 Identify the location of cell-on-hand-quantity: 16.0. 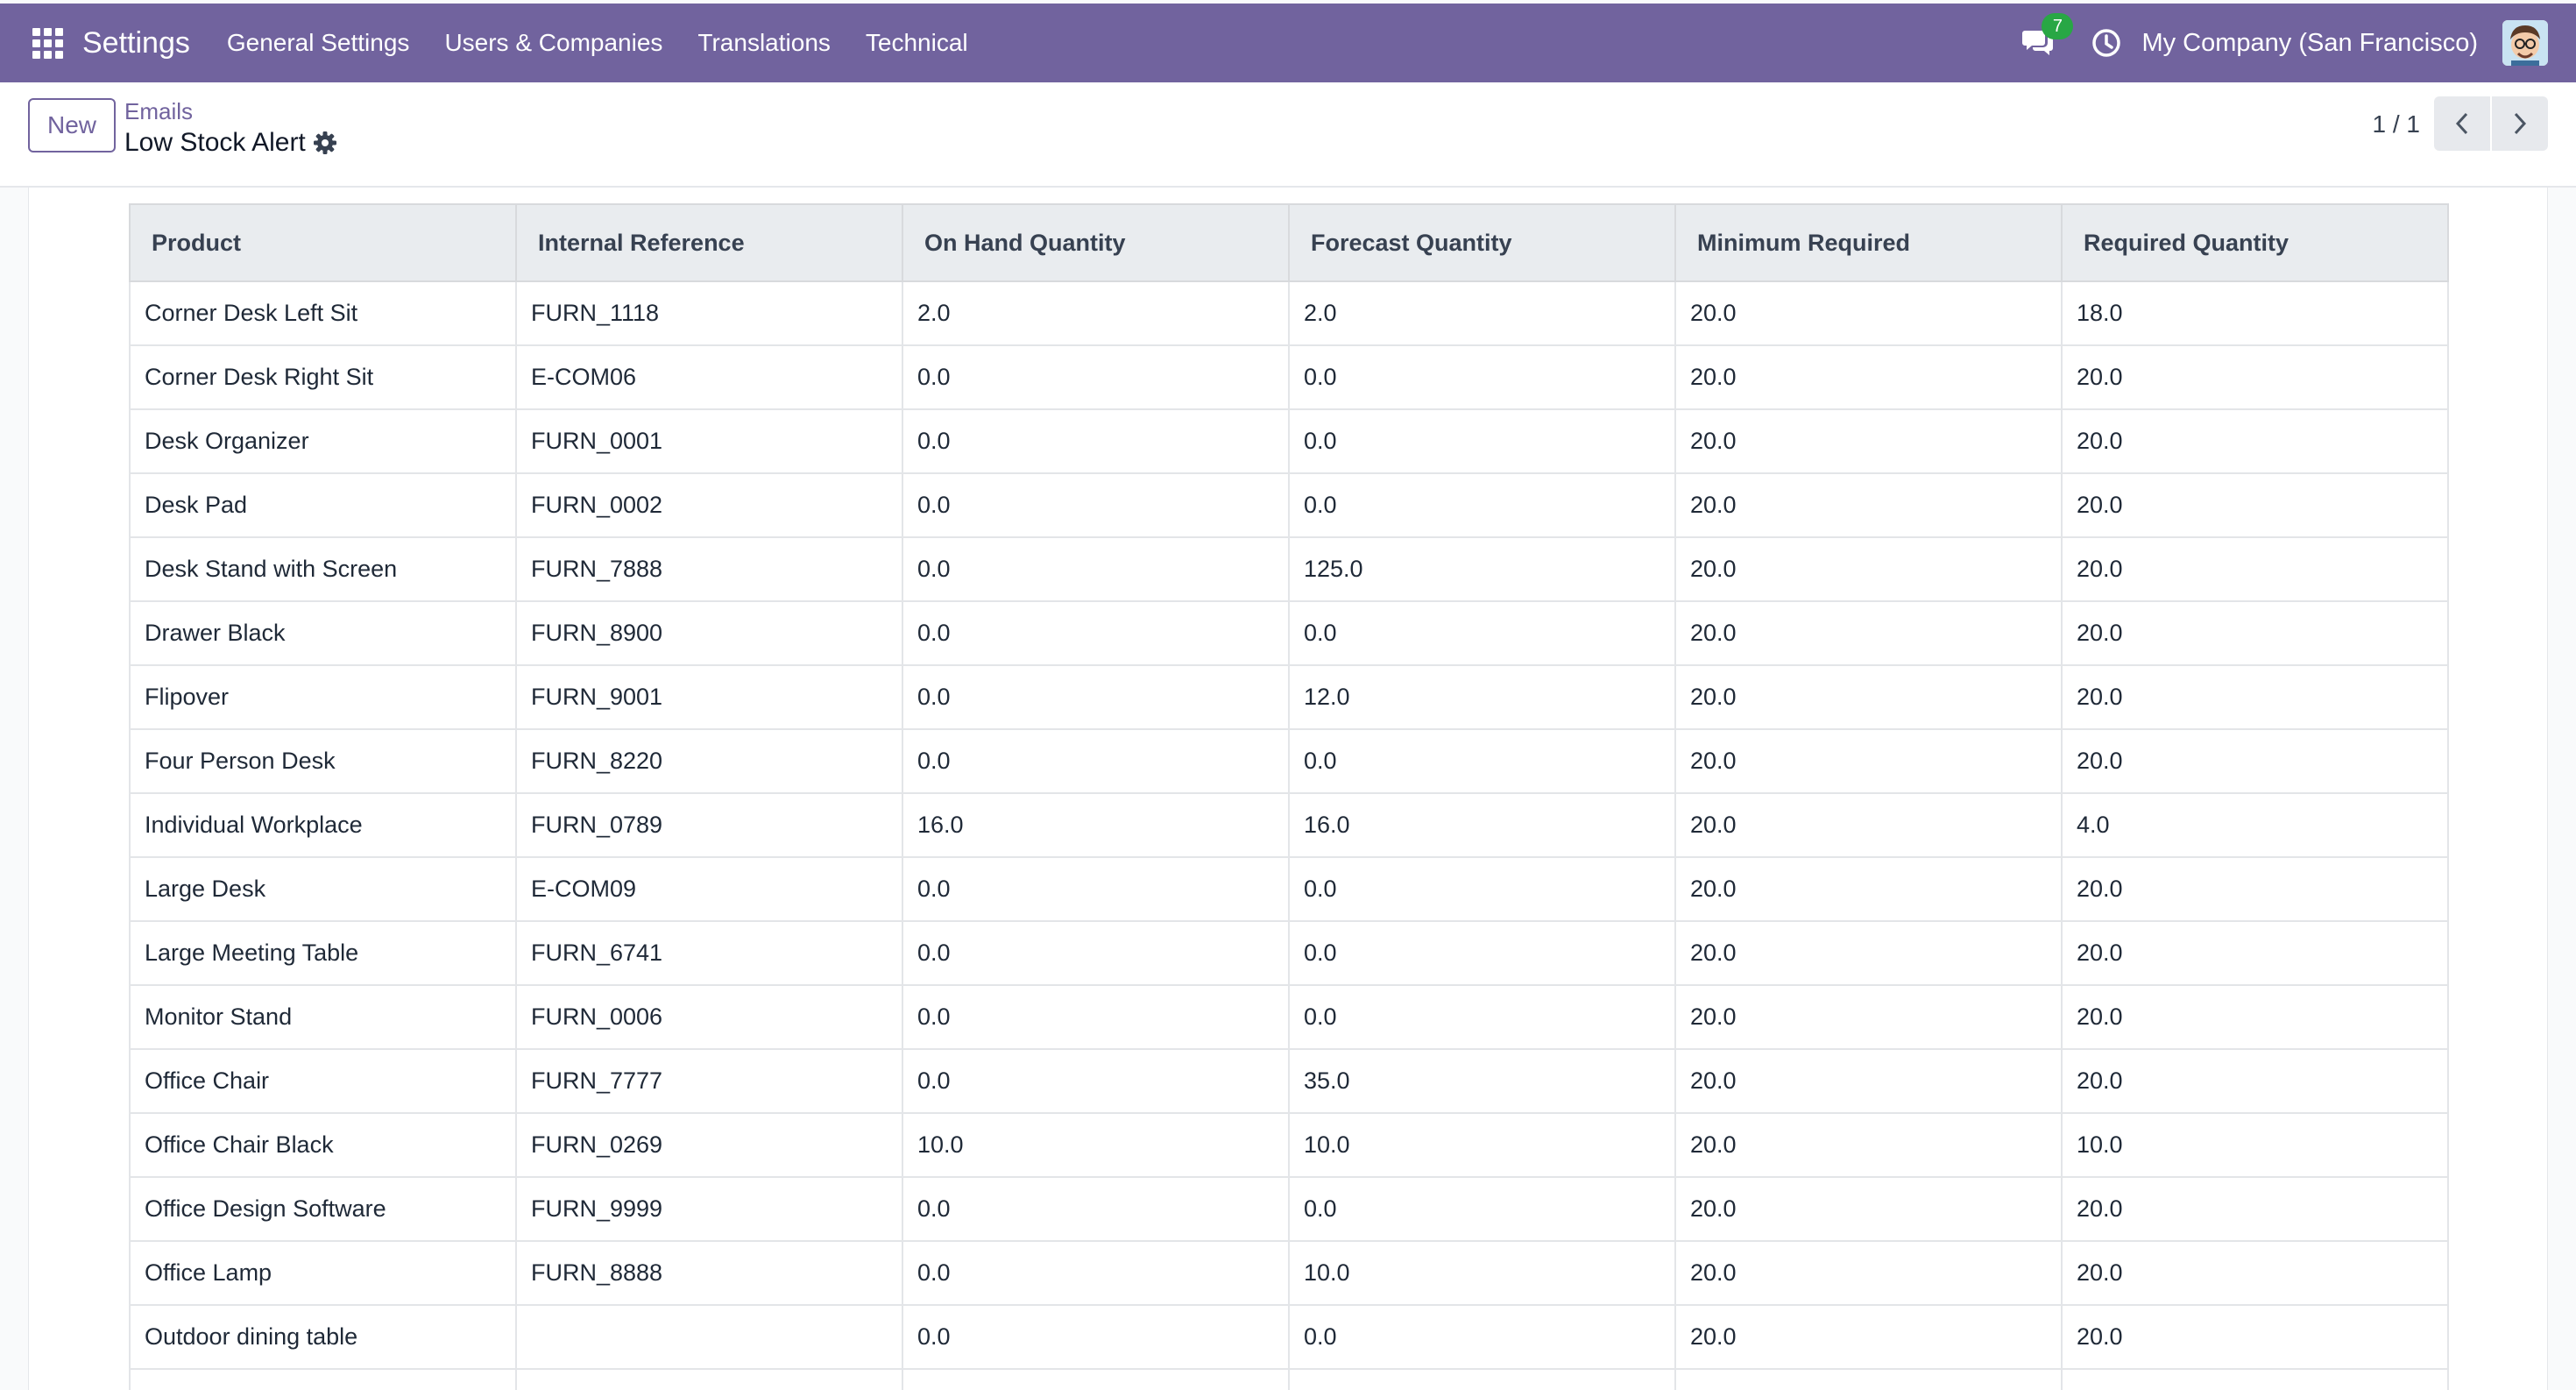
(1096, 825).